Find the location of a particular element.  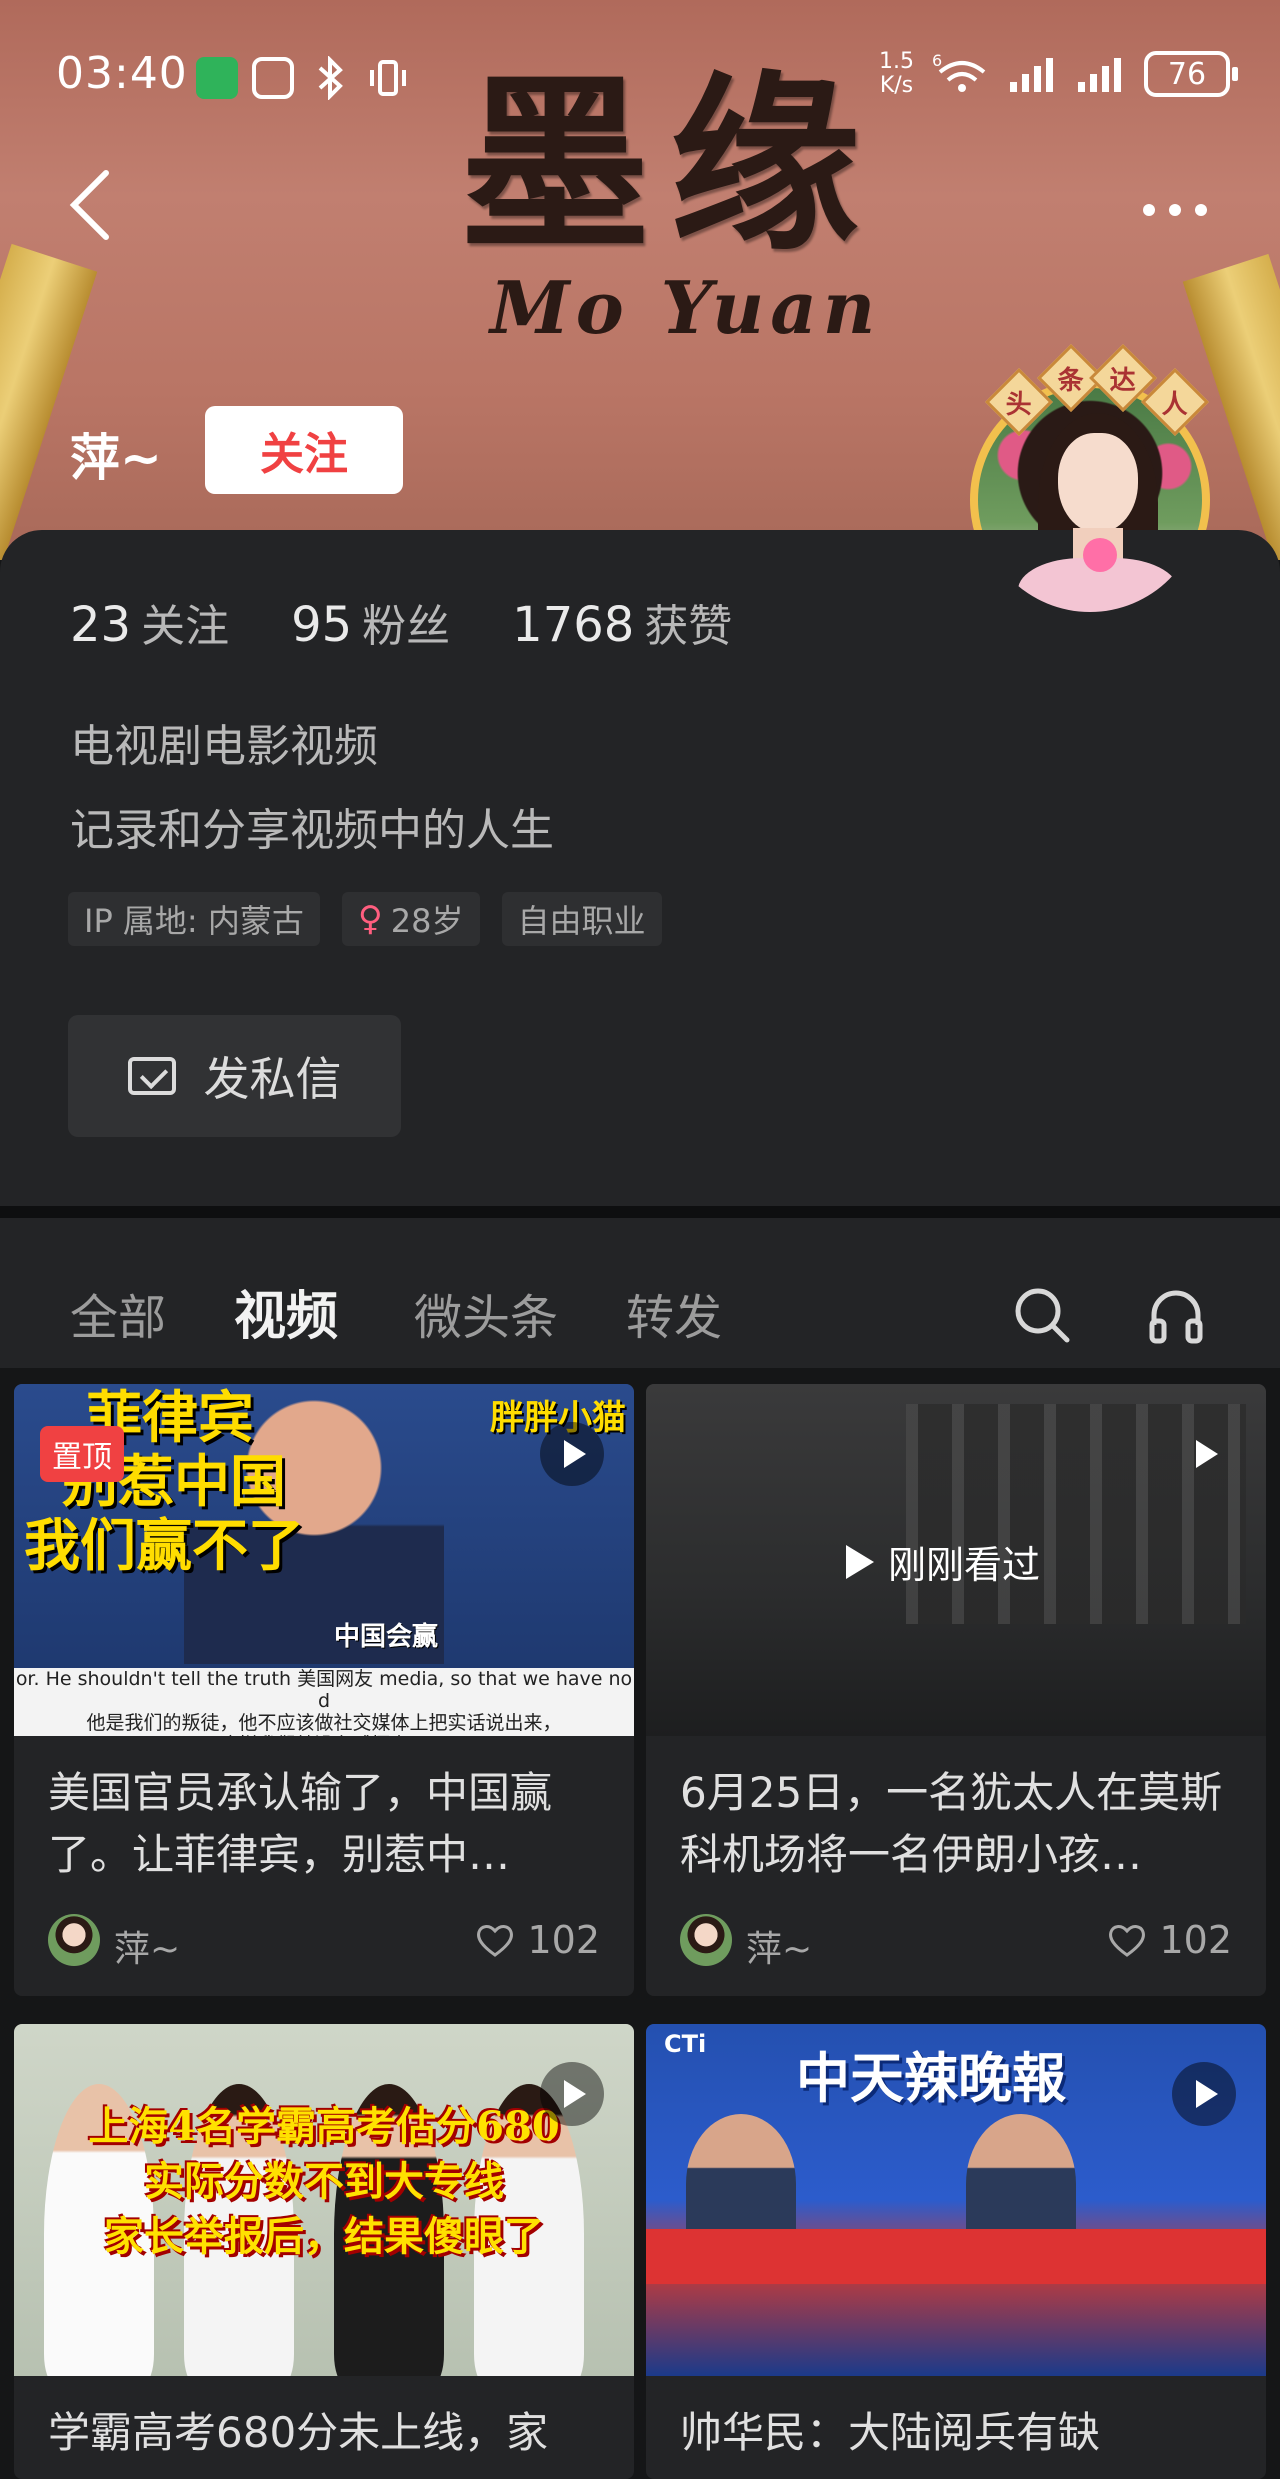

back-icon is located at coordinates (89, 205).